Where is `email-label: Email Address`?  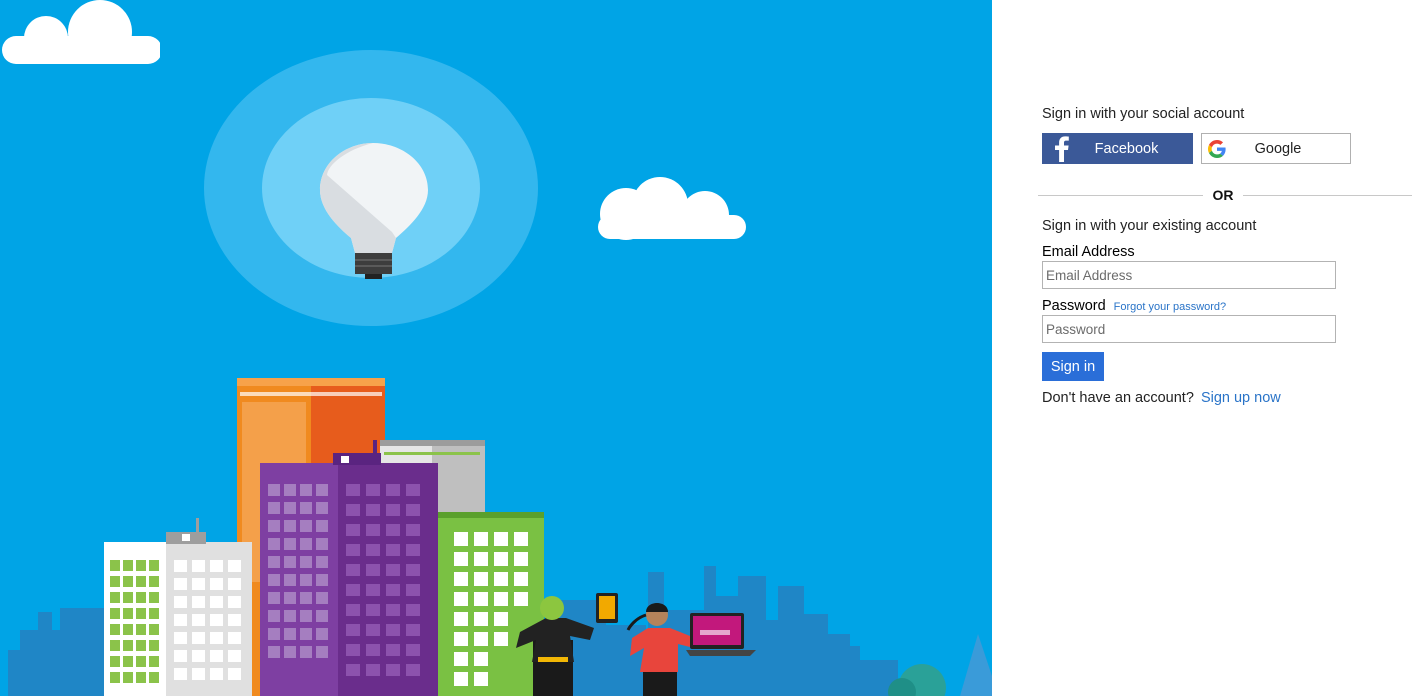
email-label: Email Address is located at coordinates (1088, 252).